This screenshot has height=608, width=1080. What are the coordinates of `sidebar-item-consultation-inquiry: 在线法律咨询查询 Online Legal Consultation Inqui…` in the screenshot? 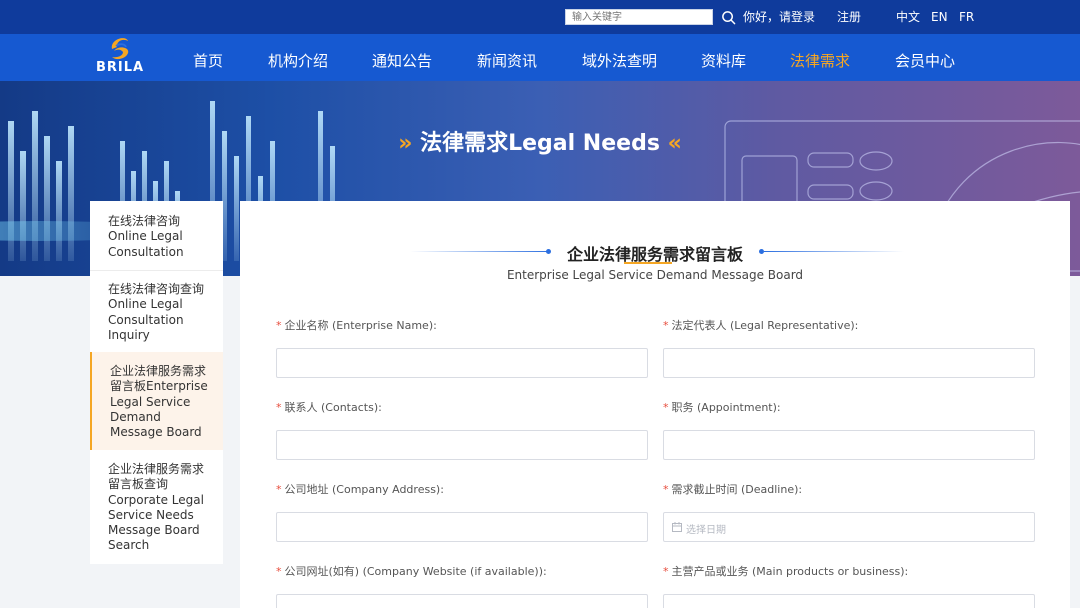 It's located at (156, 312).